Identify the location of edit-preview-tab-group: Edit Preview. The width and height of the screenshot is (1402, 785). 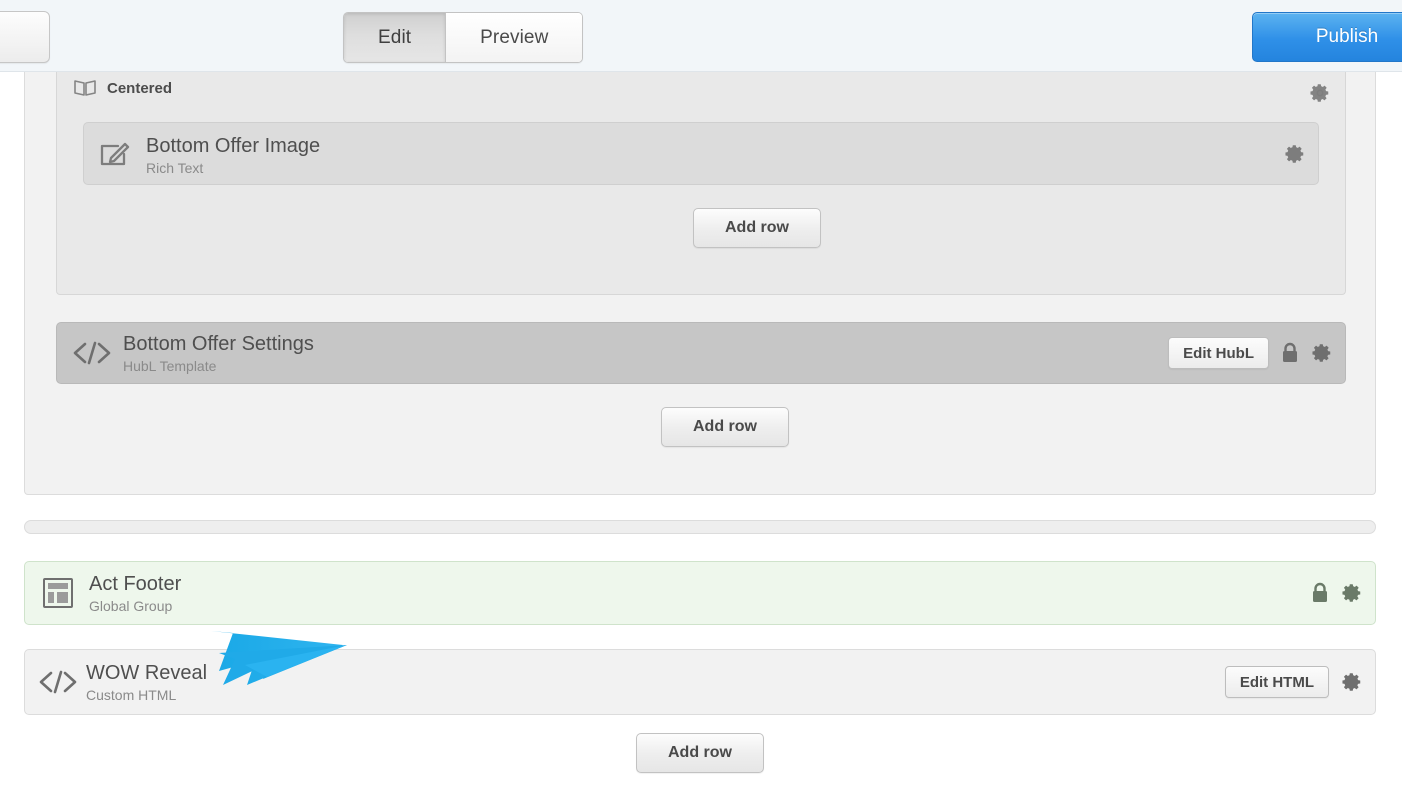
(463, 37).